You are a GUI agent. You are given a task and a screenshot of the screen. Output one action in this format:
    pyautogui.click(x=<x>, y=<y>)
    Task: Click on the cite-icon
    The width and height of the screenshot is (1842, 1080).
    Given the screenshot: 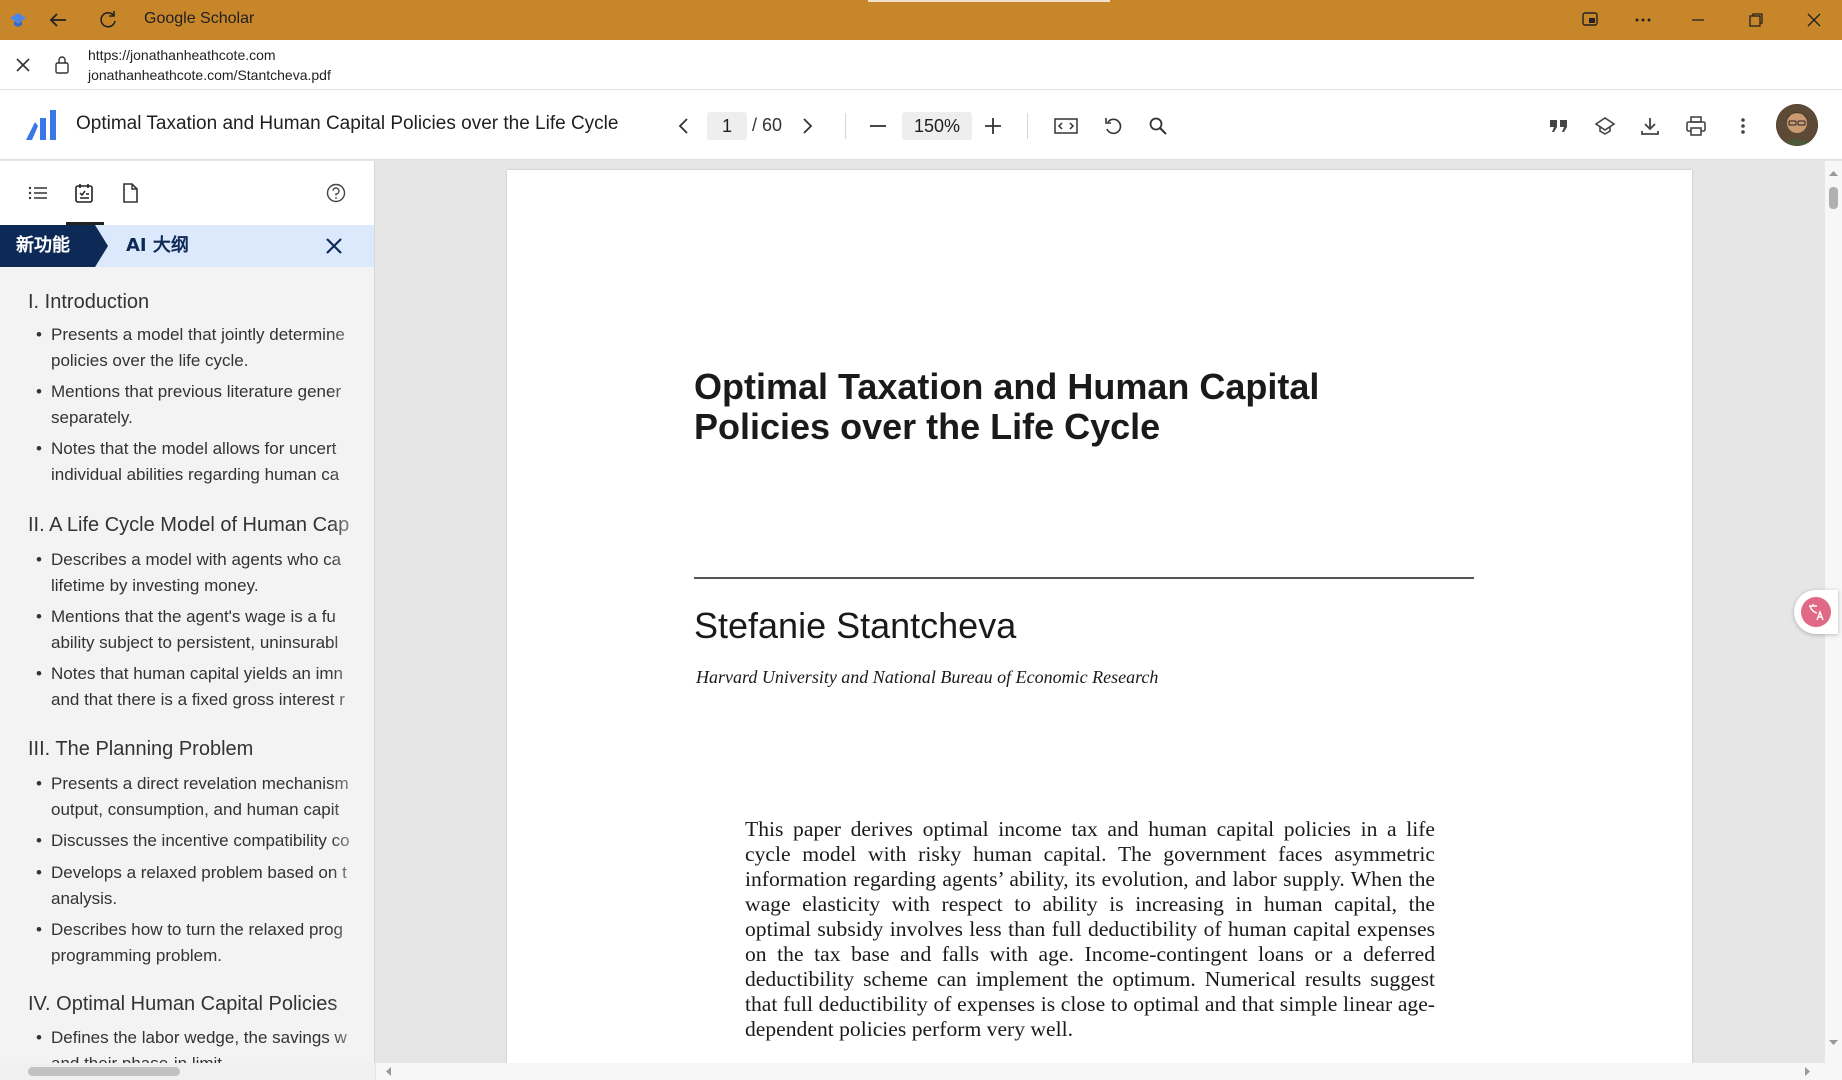 What is the action you would take?
    pyautogui.click(x=1559, y=126)
    